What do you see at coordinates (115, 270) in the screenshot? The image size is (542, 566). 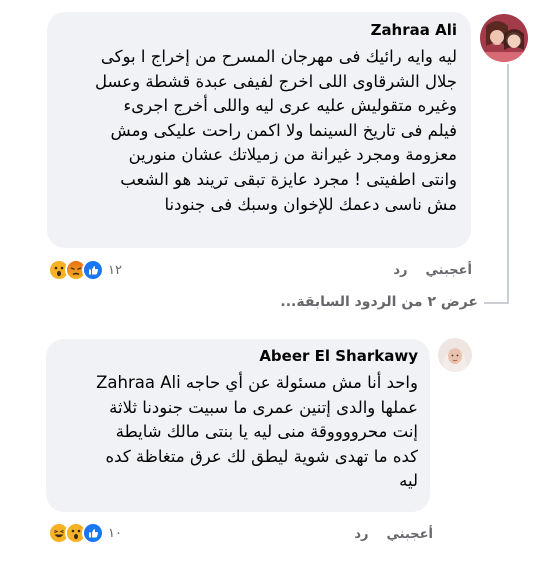 I see `reaction-count: ١٢` at bounding box center [115, 270].